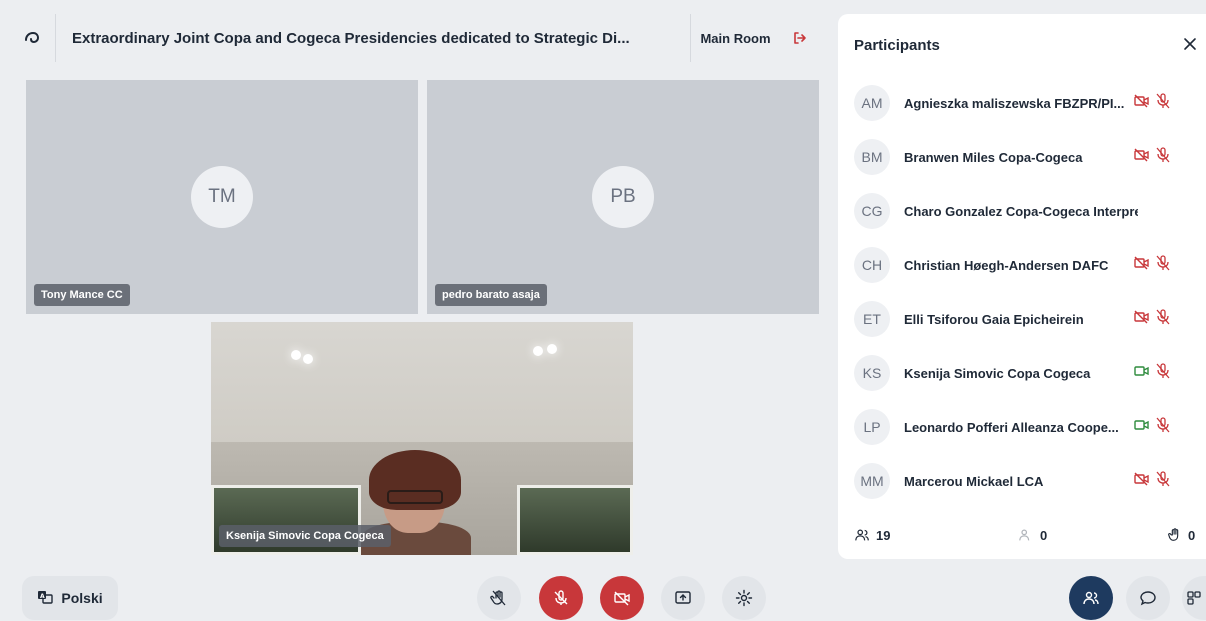 The height and width of the screenshot is (621, 1206). What do you see at coordinates (735, 38) in the screenshot?
I see `room-selector: Main Room` at bounding box center [735, 38].